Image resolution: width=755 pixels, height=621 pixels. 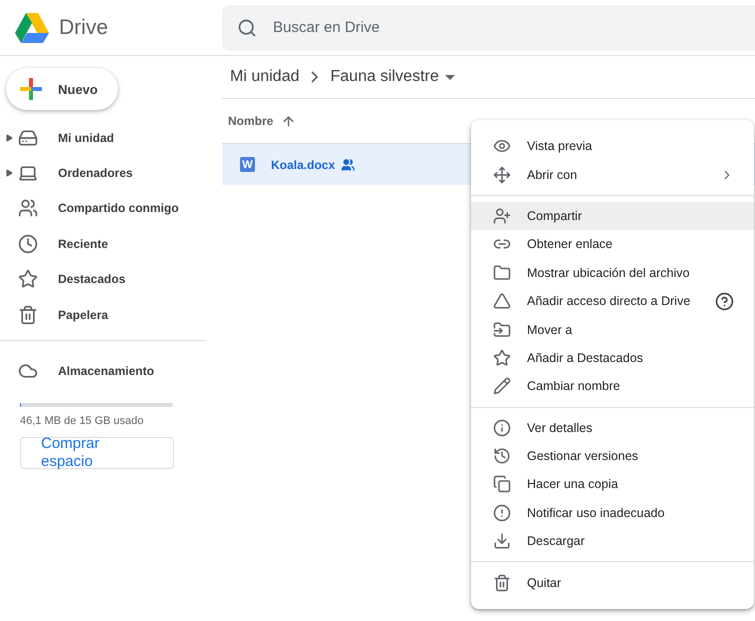 What do you see at coordinates (28, 208) in the screenshot?
I see `people-icon` at bounding box center [28, 208].